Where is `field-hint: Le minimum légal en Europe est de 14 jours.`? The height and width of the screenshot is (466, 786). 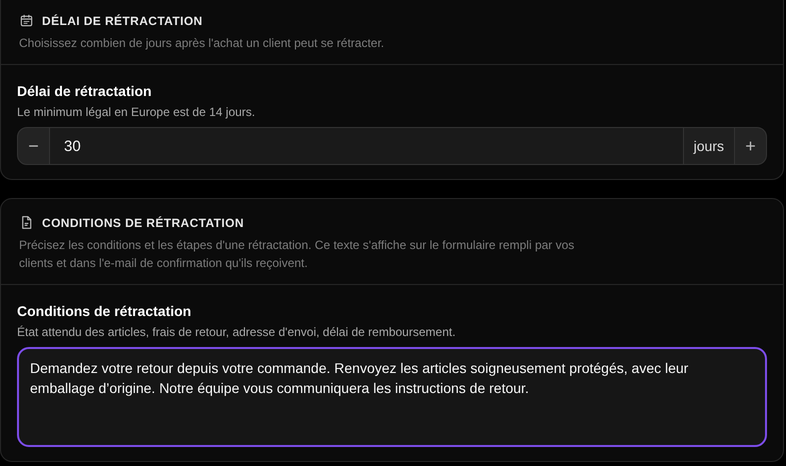
field-hint: Le minimum légal en Europe est de 14 jours. is located at coordinates (136, 112).